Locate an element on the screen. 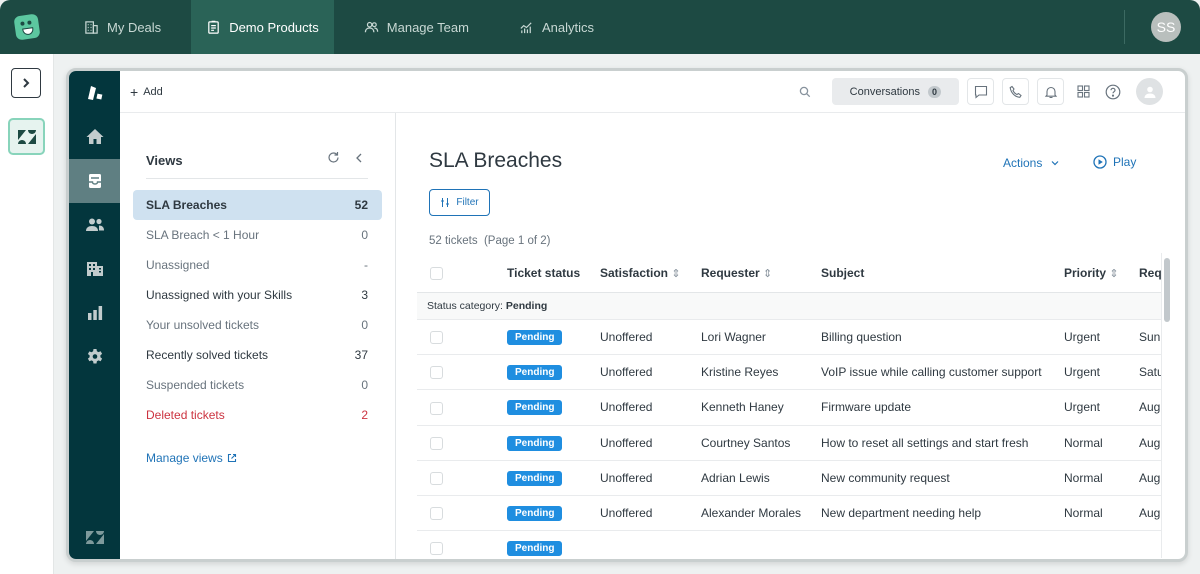  play-button: Play is located at coordinates (1114, 162).